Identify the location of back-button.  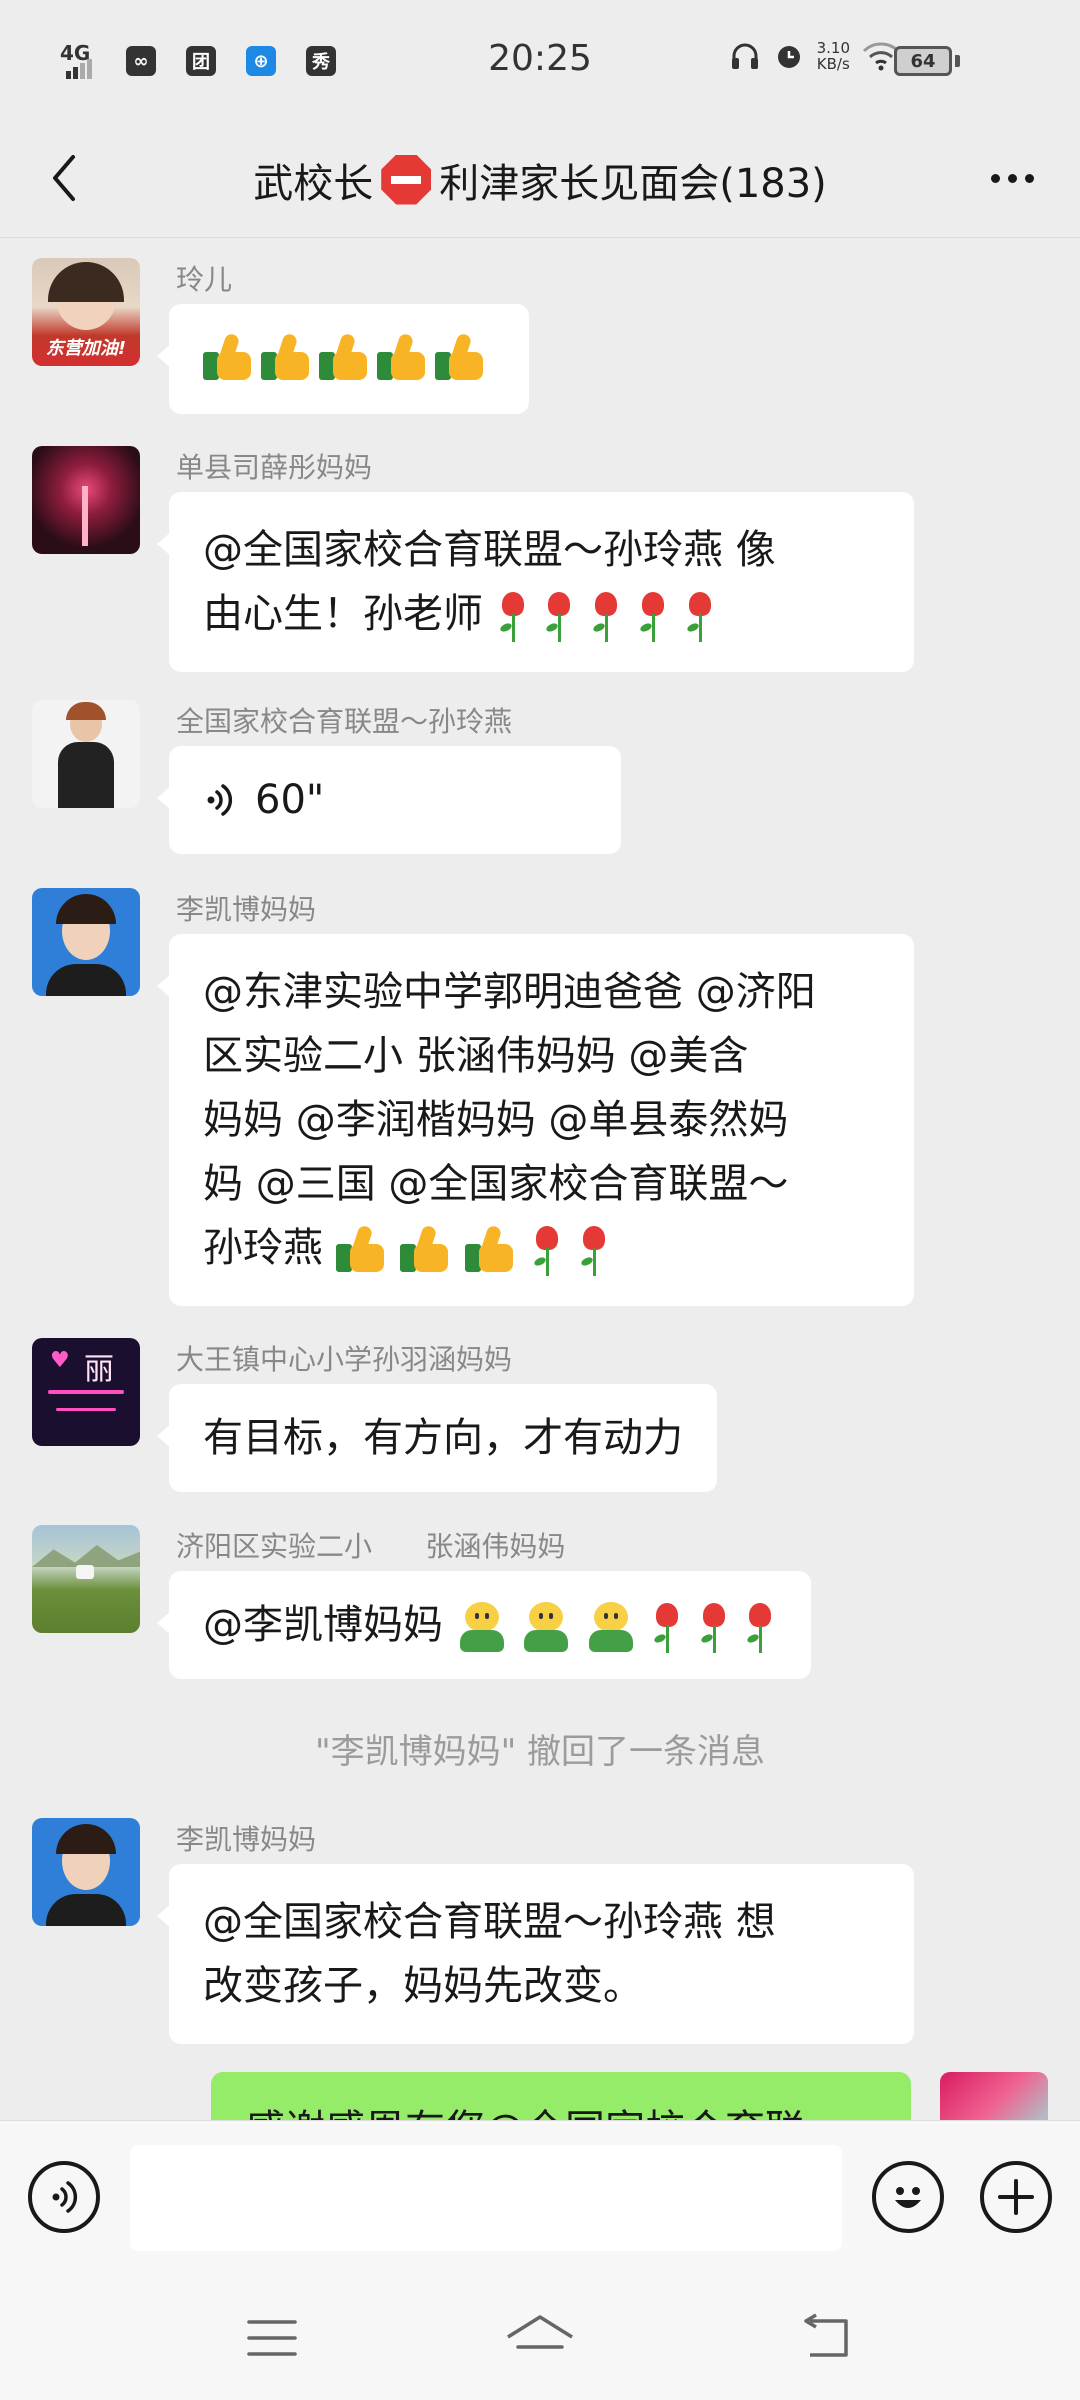
(64, 178).